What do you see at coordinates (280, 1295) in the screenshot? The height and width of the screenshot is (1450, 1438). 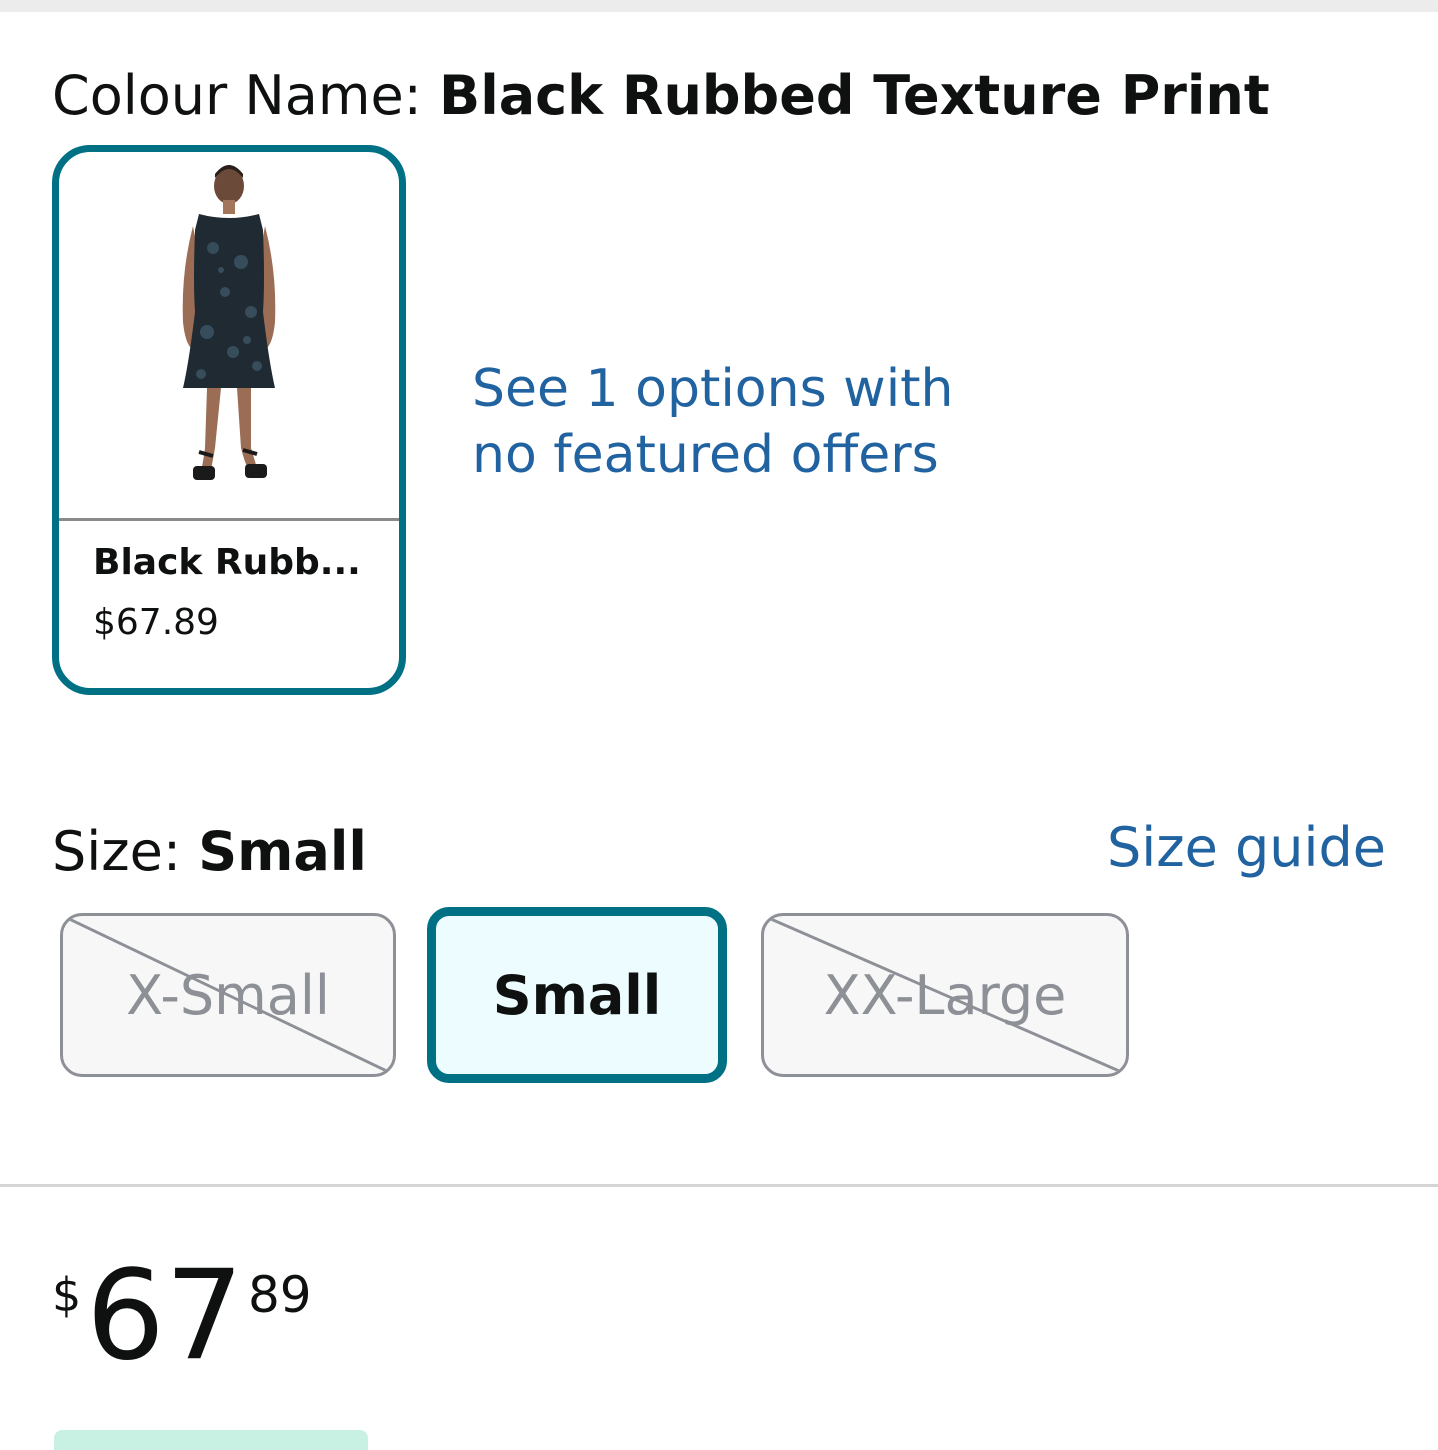 I see `price-fraction: 89` at bounding box center [280, 1295].